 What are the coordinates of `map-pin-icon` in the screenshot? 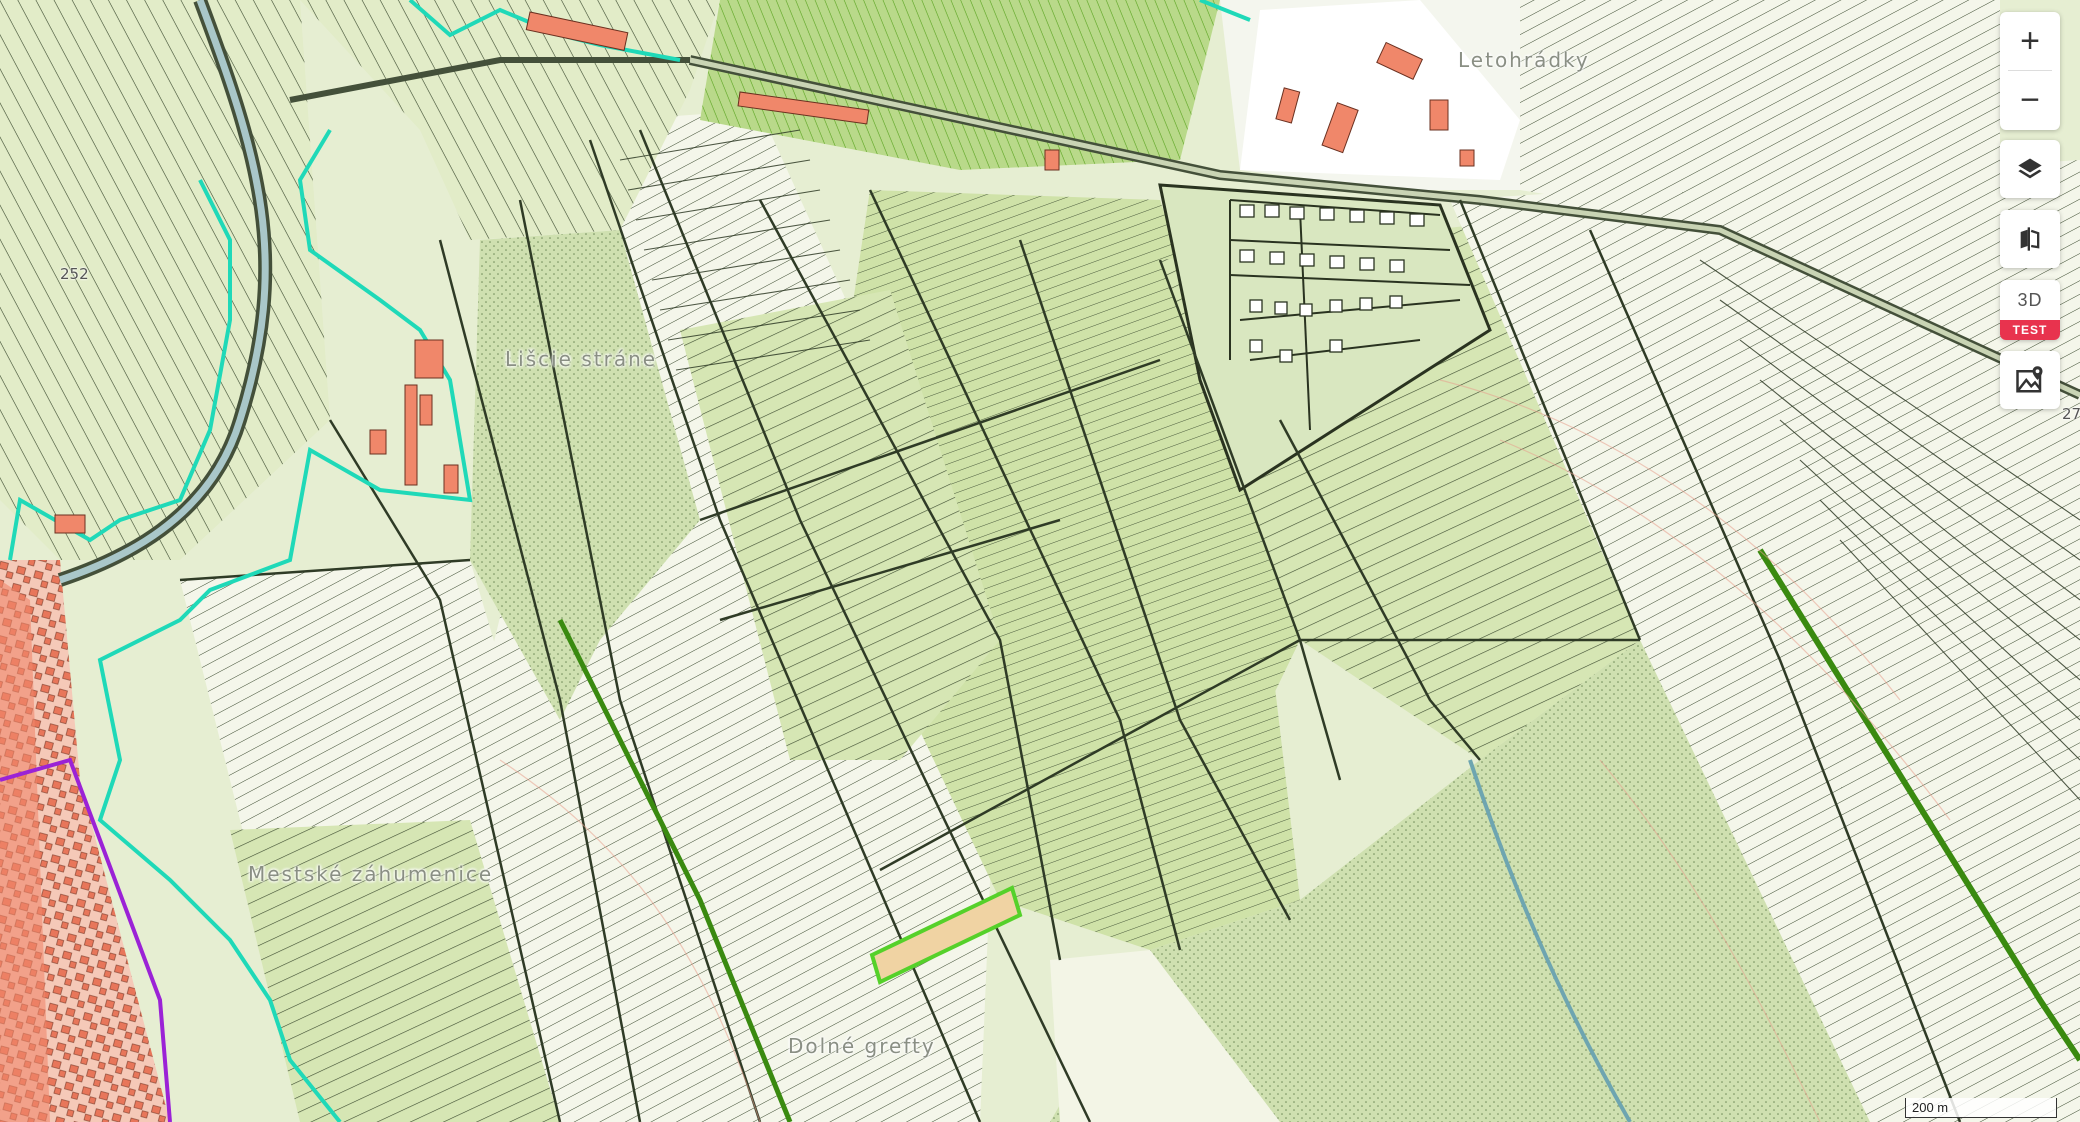 It's located at (2029, 379).